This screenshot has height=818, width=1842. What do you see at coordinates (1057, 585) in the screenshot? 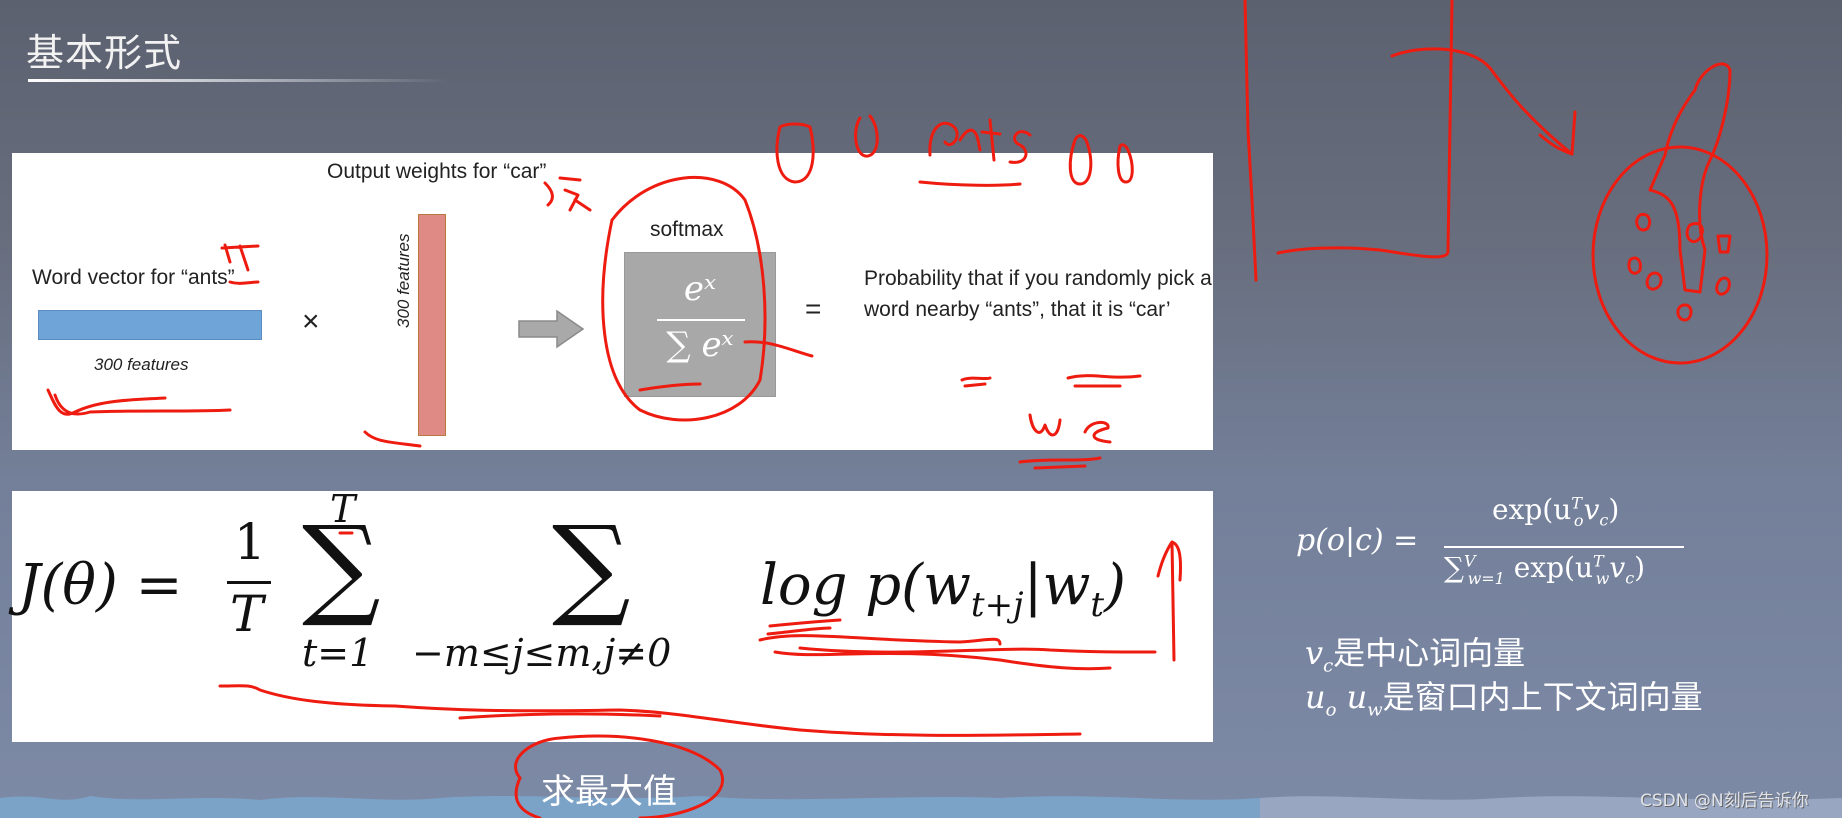
I see `term-mid: |w` at bounding box center [1057, 585].